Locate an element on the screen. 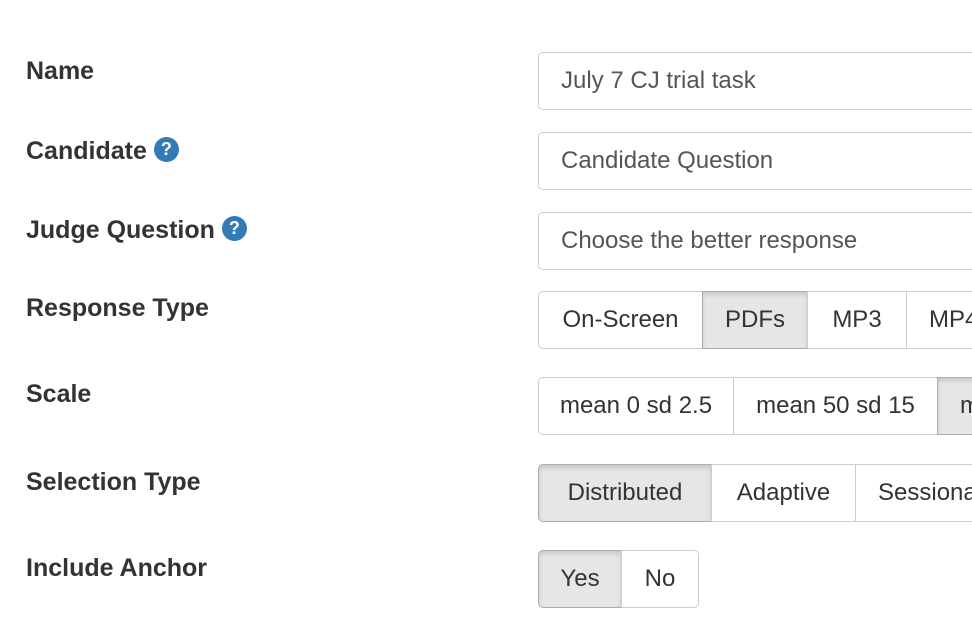 This screenshot has width=972, height=626. response-type-pdfs-button: PDFs is located at coordinates (755, 320).